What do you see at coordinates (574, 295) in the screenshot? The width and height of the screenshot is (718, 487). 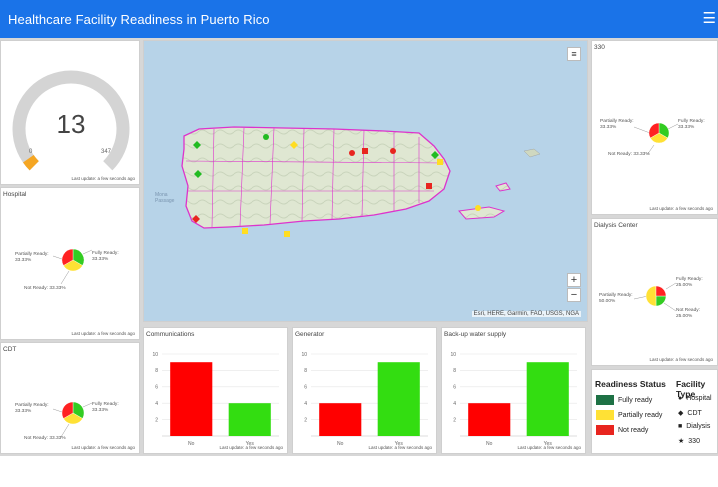 I see `zoom-out-button: −` at bounding box center [574, 295].